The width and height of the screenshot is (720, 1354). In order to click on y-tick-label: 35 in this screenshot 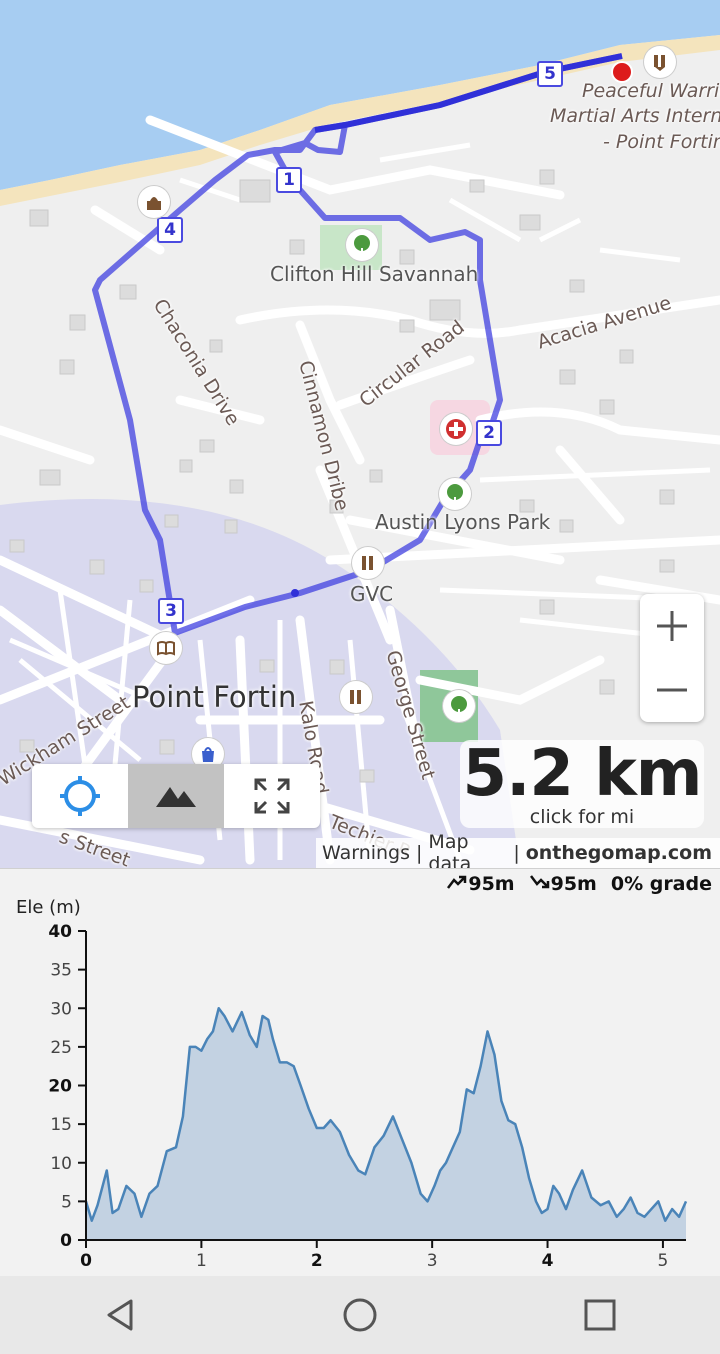, I will do `click(61, 971)`.